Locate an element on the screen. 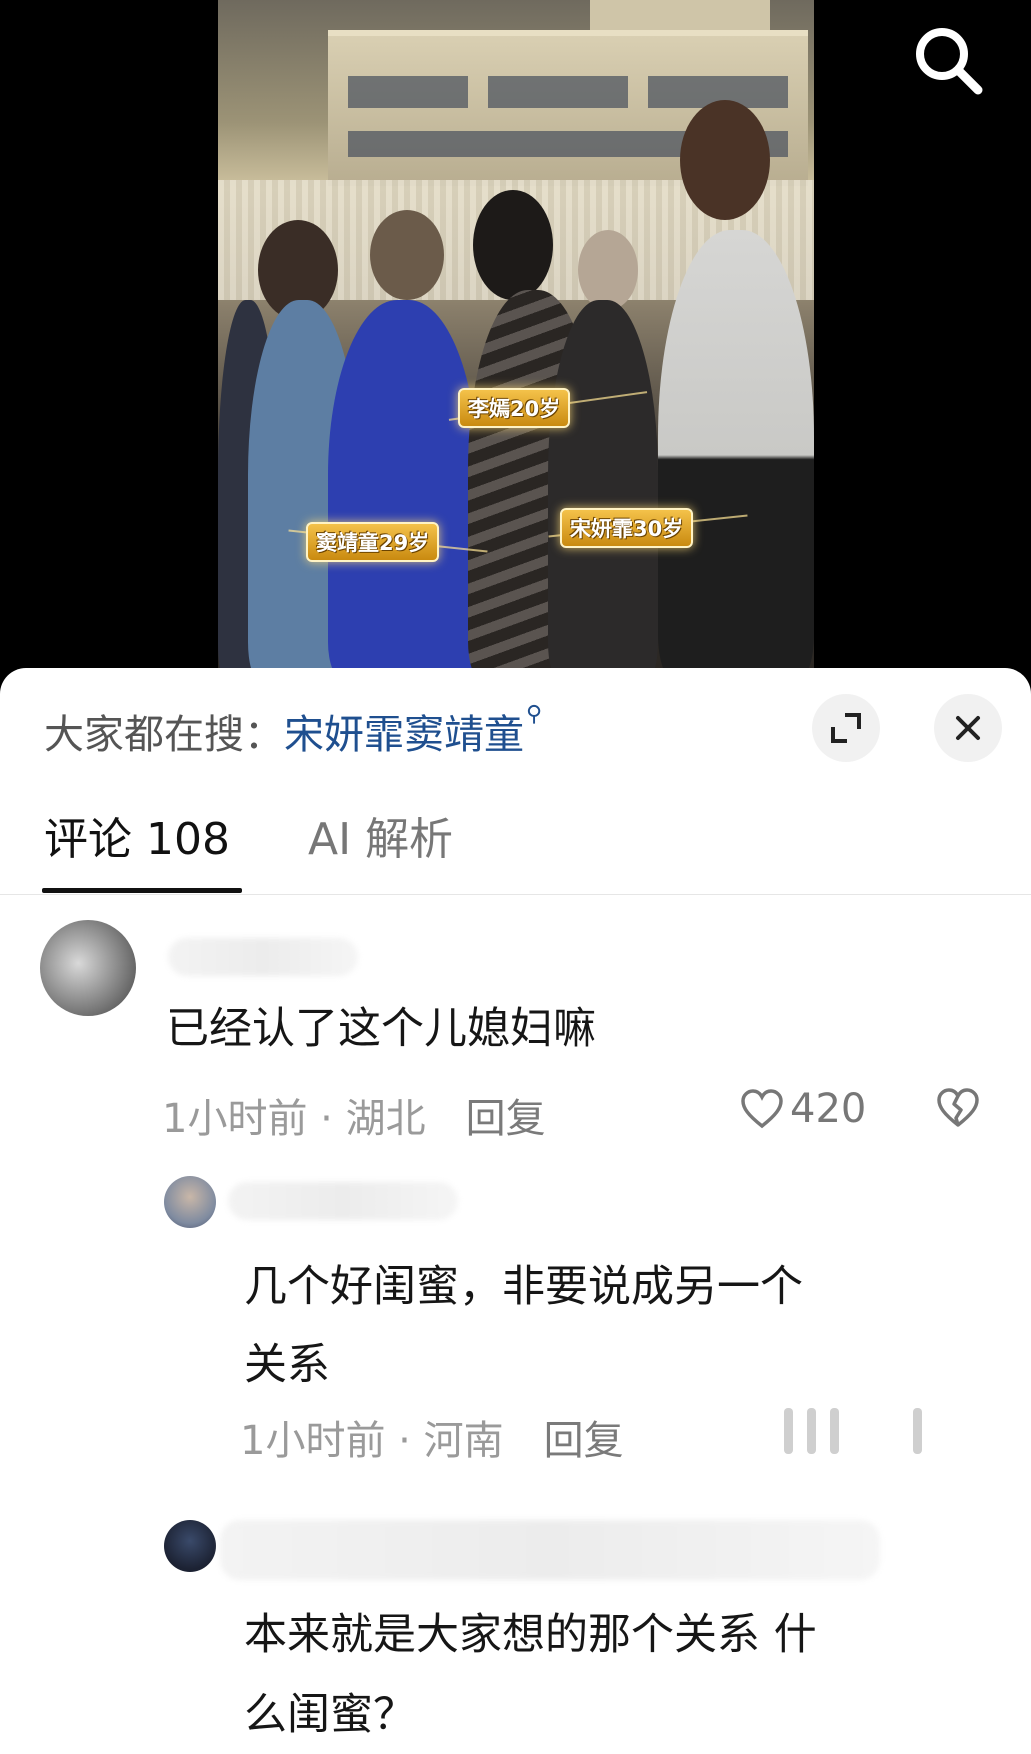 This screenshot has height=1754, width=1031. search-icon is located at coordinates (949, 61).